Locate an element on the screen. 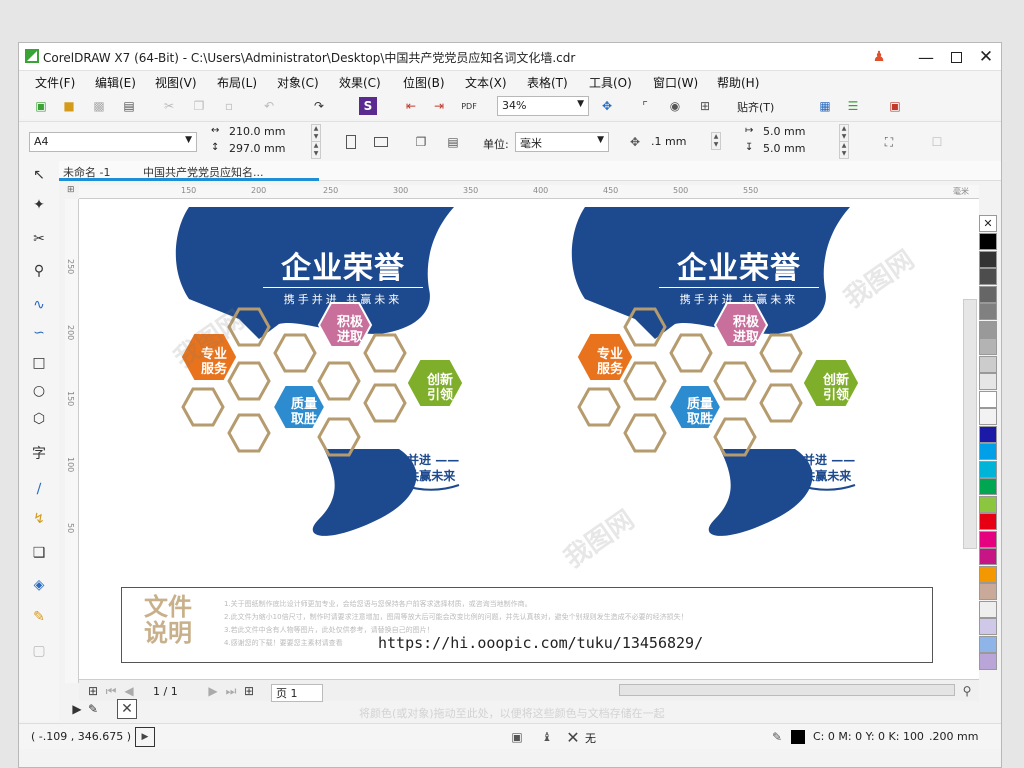 The width and height of the screenshot is (1024, 768). portrait-icon is located at coordinates (351, 142).